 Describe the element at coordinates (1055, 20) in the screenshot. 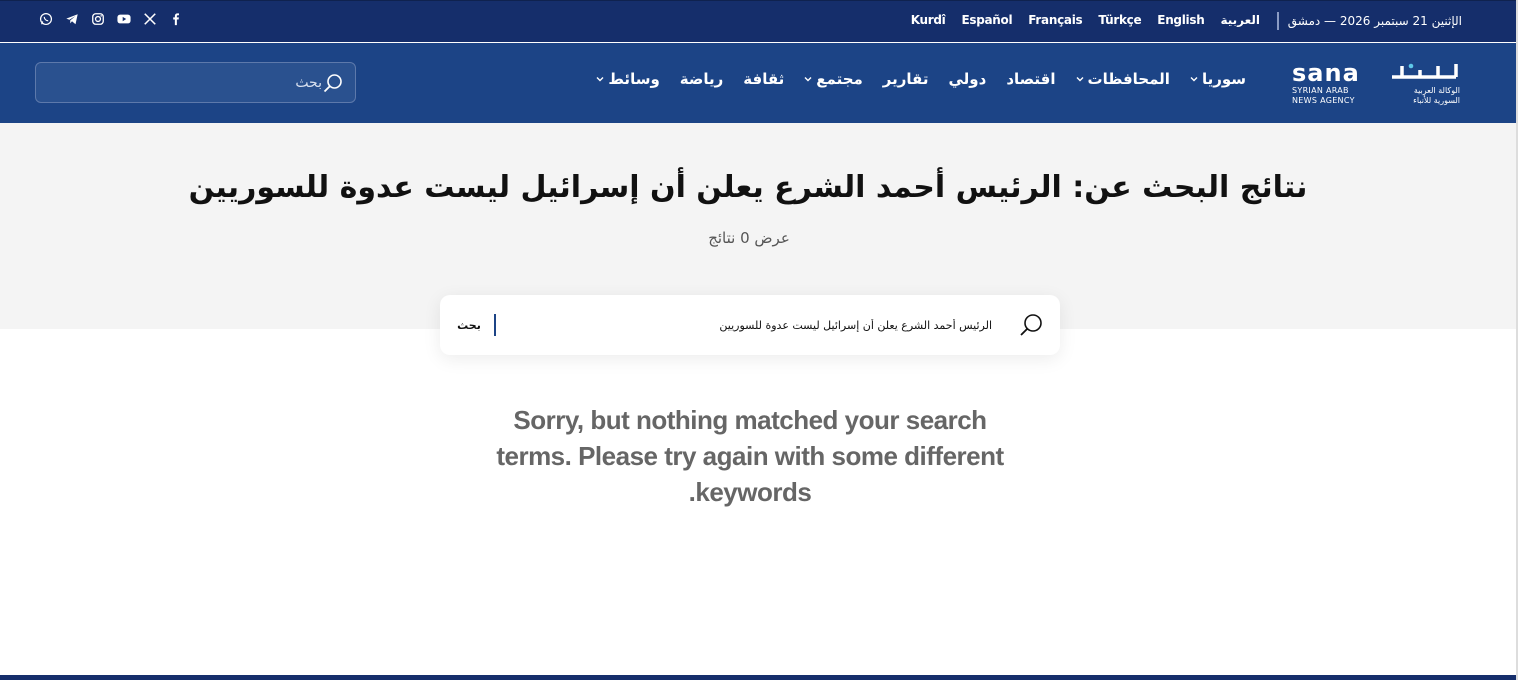

I see `lang-french: Français` at that location.